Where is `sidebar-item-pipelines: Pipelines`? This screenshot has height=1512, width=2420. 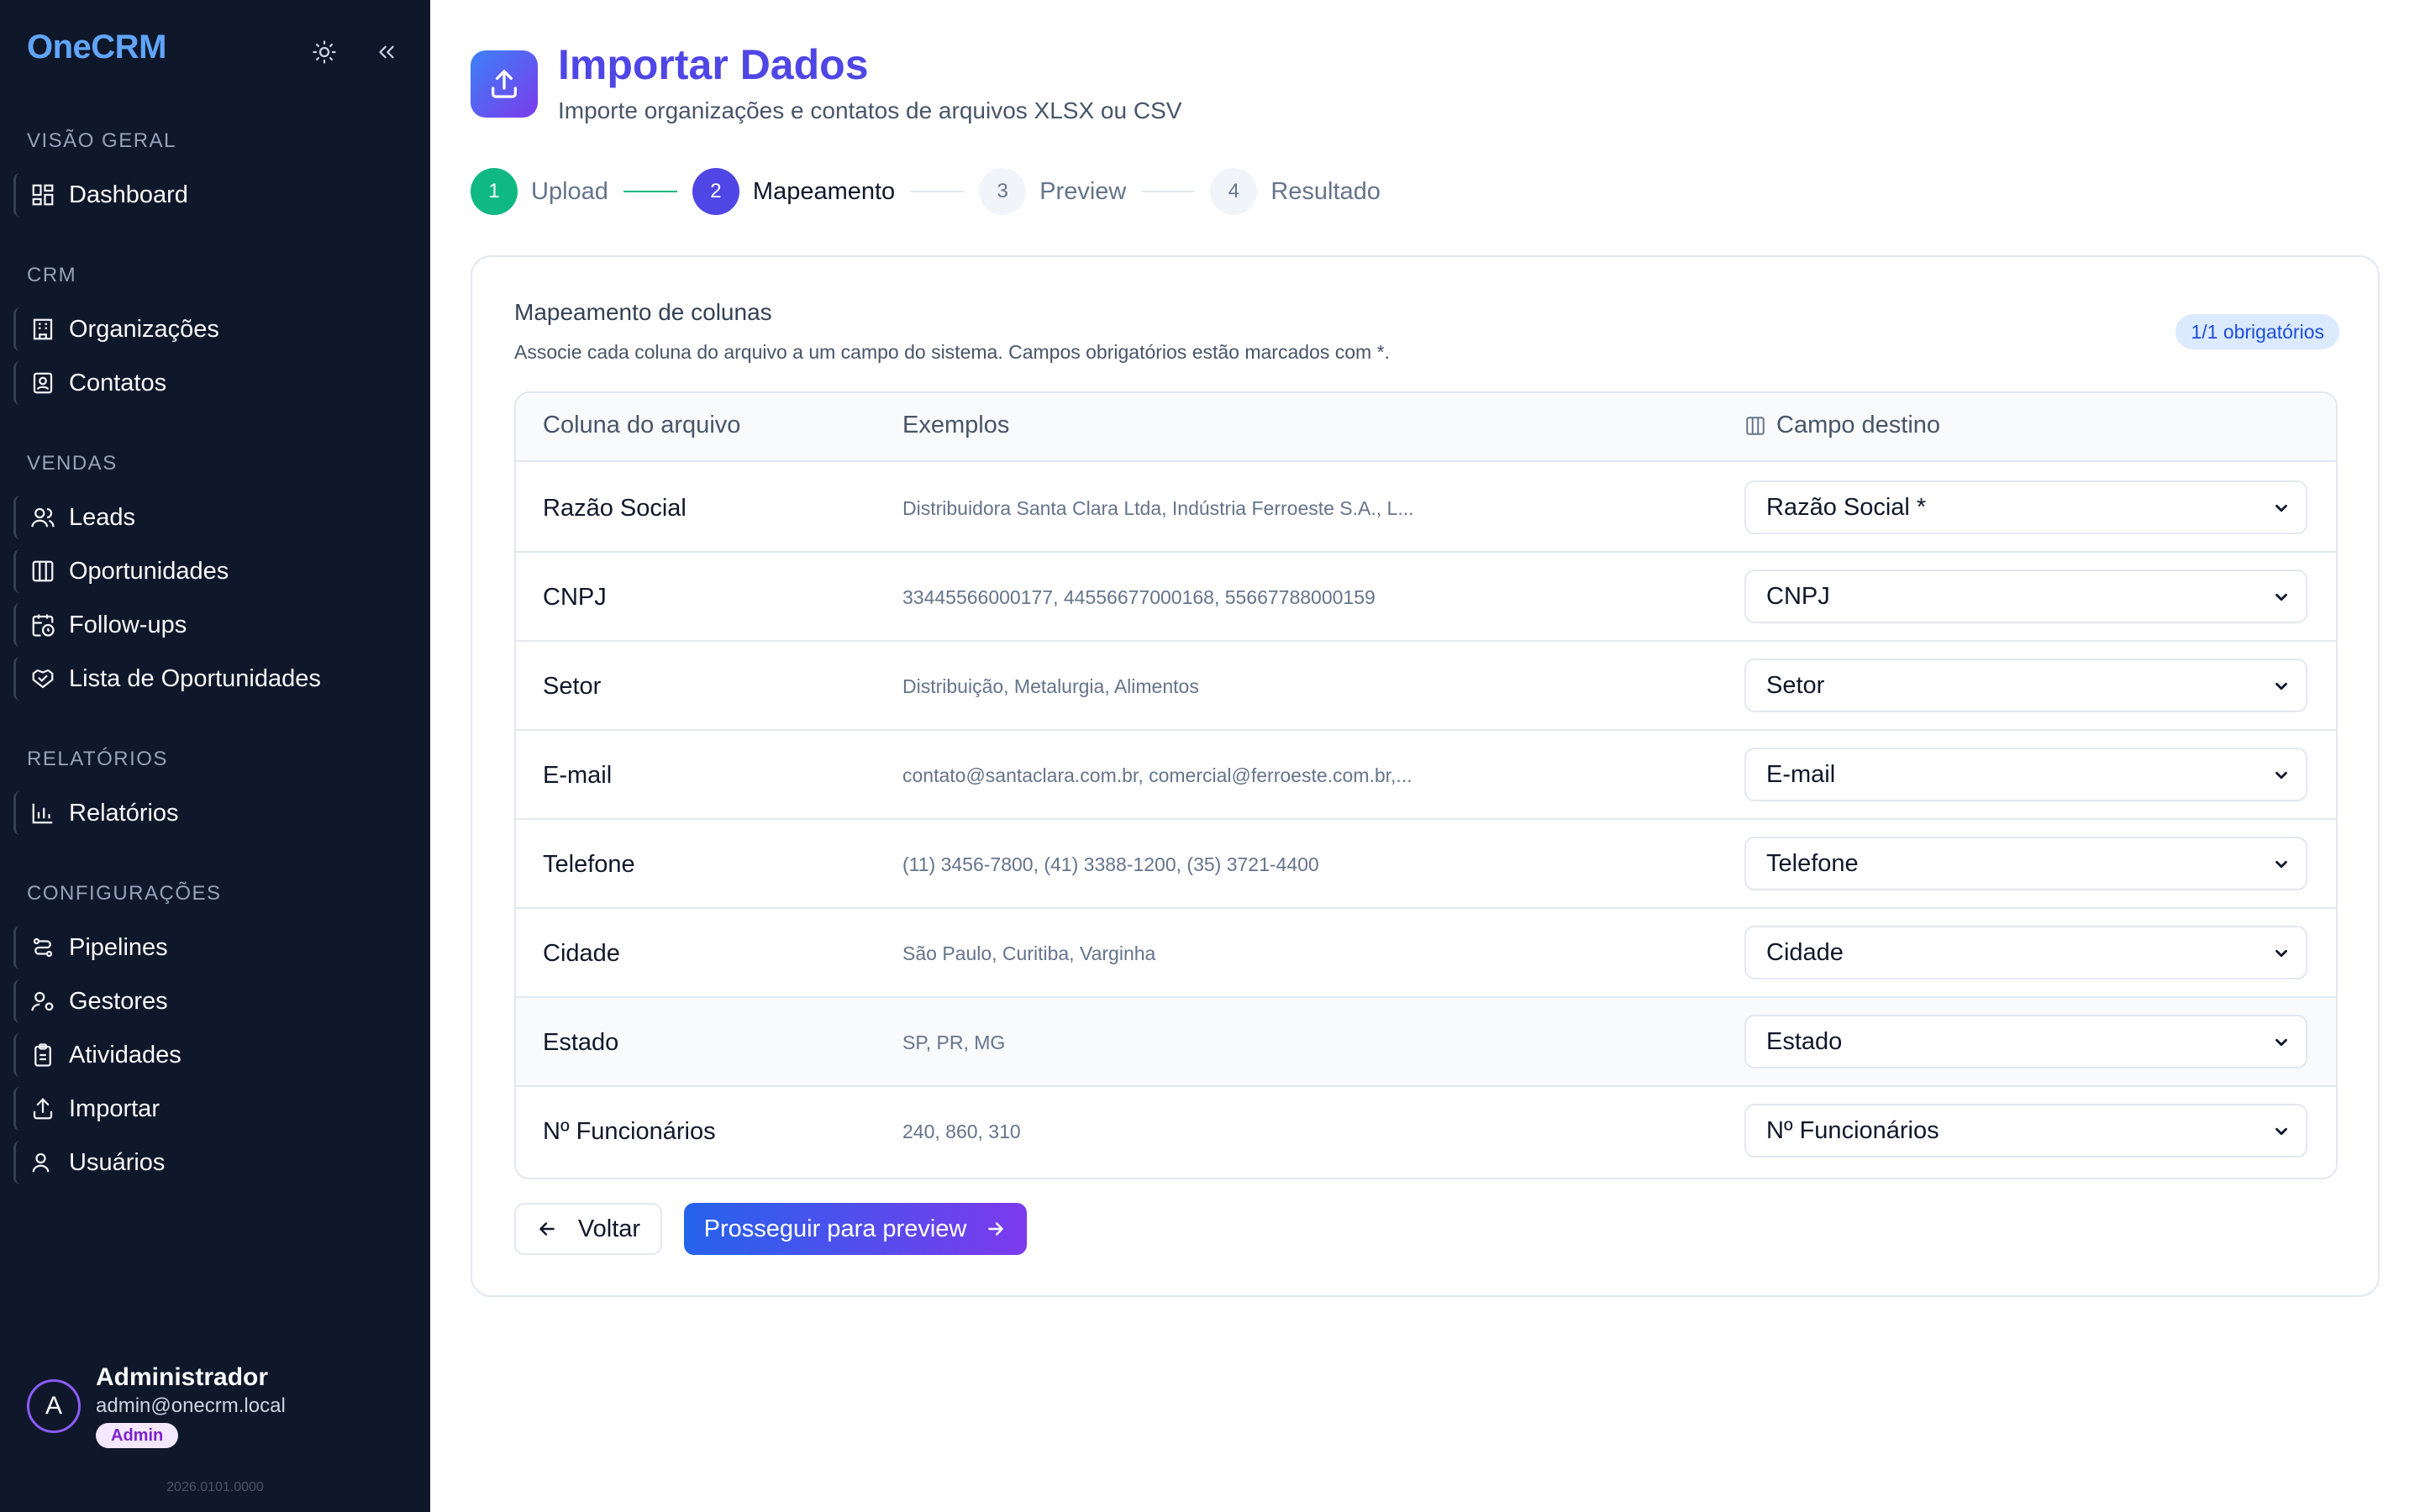 sidebar-item-pipelines: Pipelines is located at coordinates (215, 947).